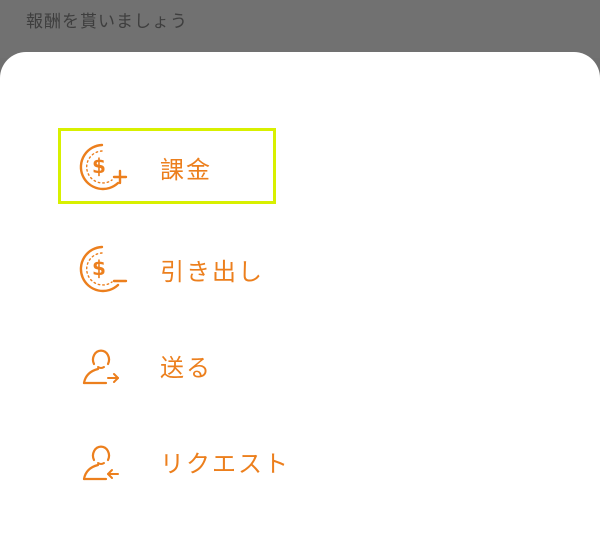 The width and height of the screenshot is (600, 550). I want to click on menu-item-request: リクエスト, so click(214, 461).